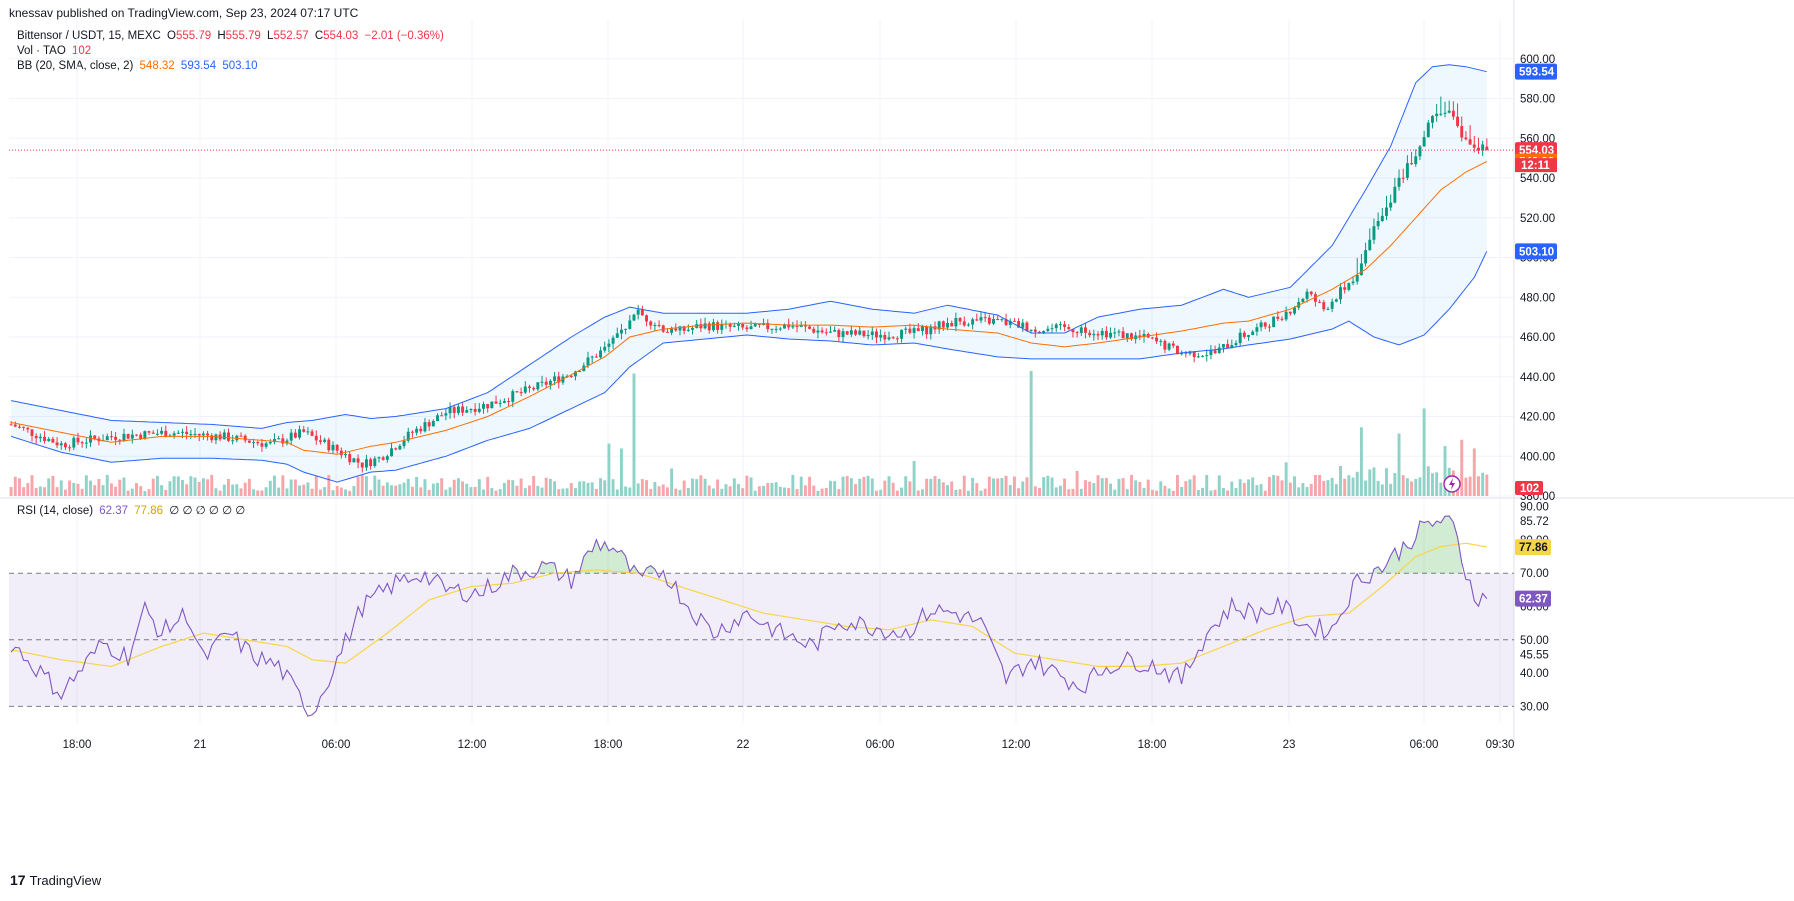 This screenshot has height=901, width=1794. I want to click on price-axis-label: 400.00, so click(1537, 457).